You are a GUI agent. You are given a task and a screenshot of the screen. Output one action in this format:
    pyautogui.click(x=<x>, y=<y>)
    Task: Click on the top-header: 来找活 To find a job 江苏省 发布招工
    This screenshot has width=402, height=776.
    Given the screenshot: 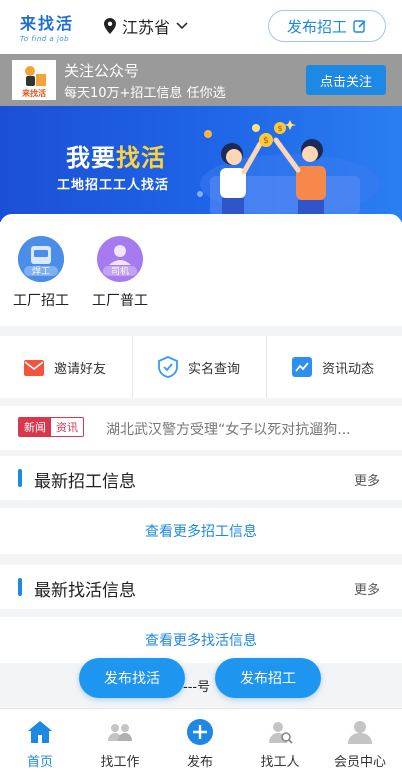 What is the action you would take?
    pyautogui.click(x=201, y=27)
    